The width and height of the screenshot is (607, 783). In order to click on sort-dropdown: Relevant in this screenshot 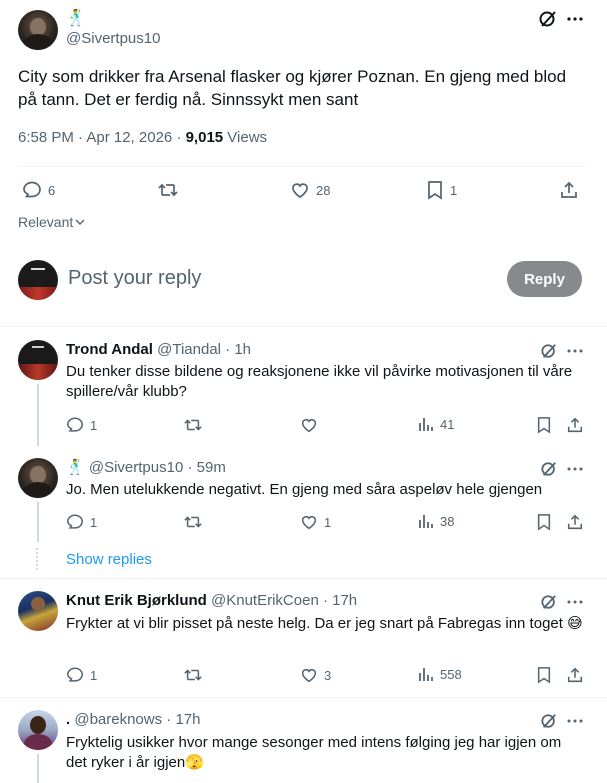, I will do `click(51, 222)`.